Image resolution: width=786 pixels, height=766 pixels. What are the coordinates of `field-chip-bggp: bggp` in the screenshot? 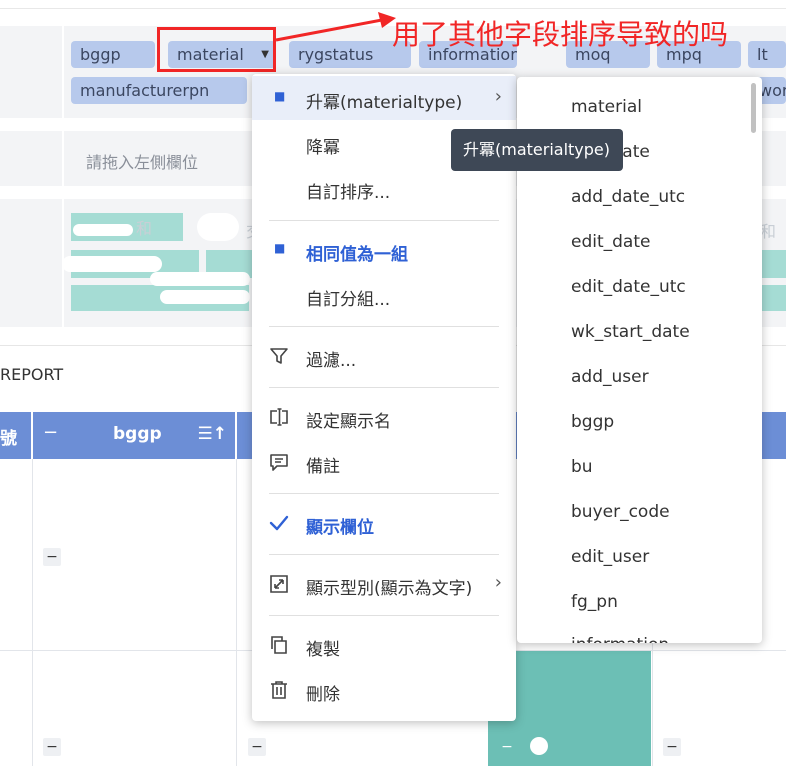 It's located at (113, 54).